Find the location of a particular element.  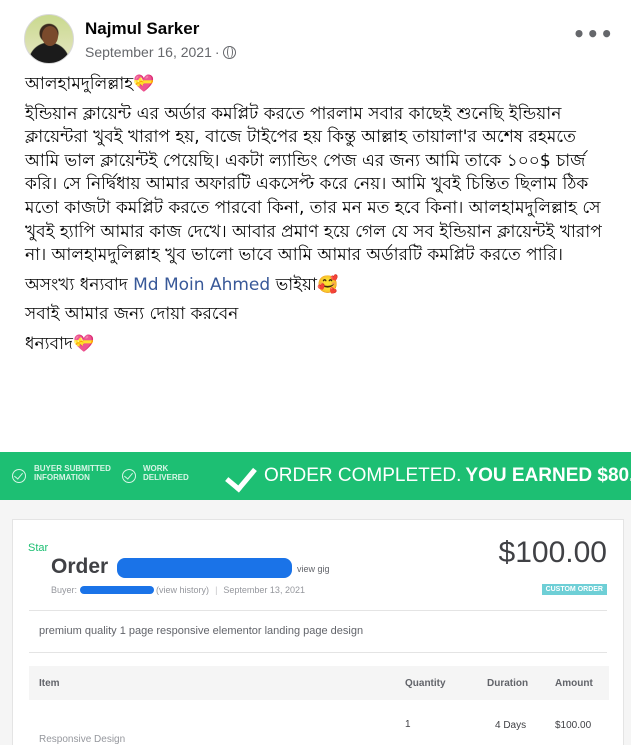

thanks-suffix: ভাইয়া is located at coordinates (296, 284).